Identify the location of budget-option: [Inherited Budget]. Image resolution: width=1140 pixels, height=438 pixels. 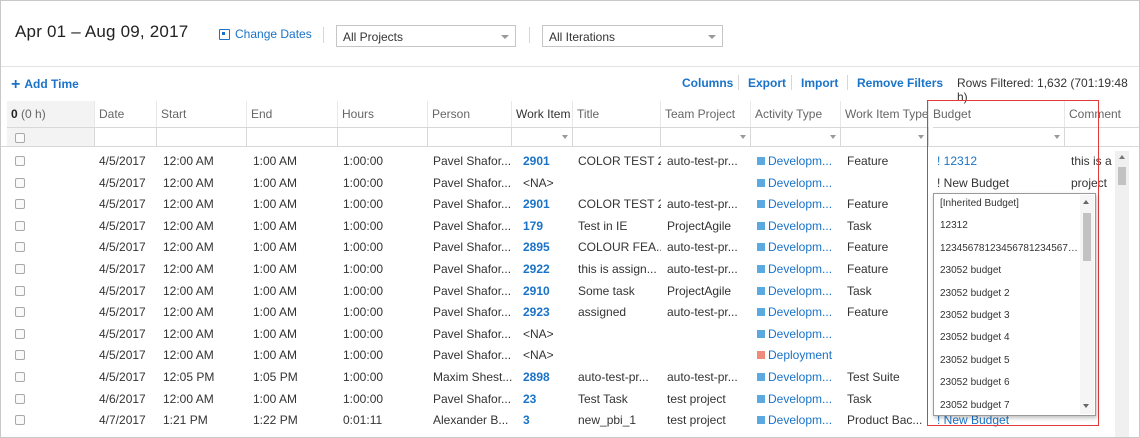
(1010, 203).